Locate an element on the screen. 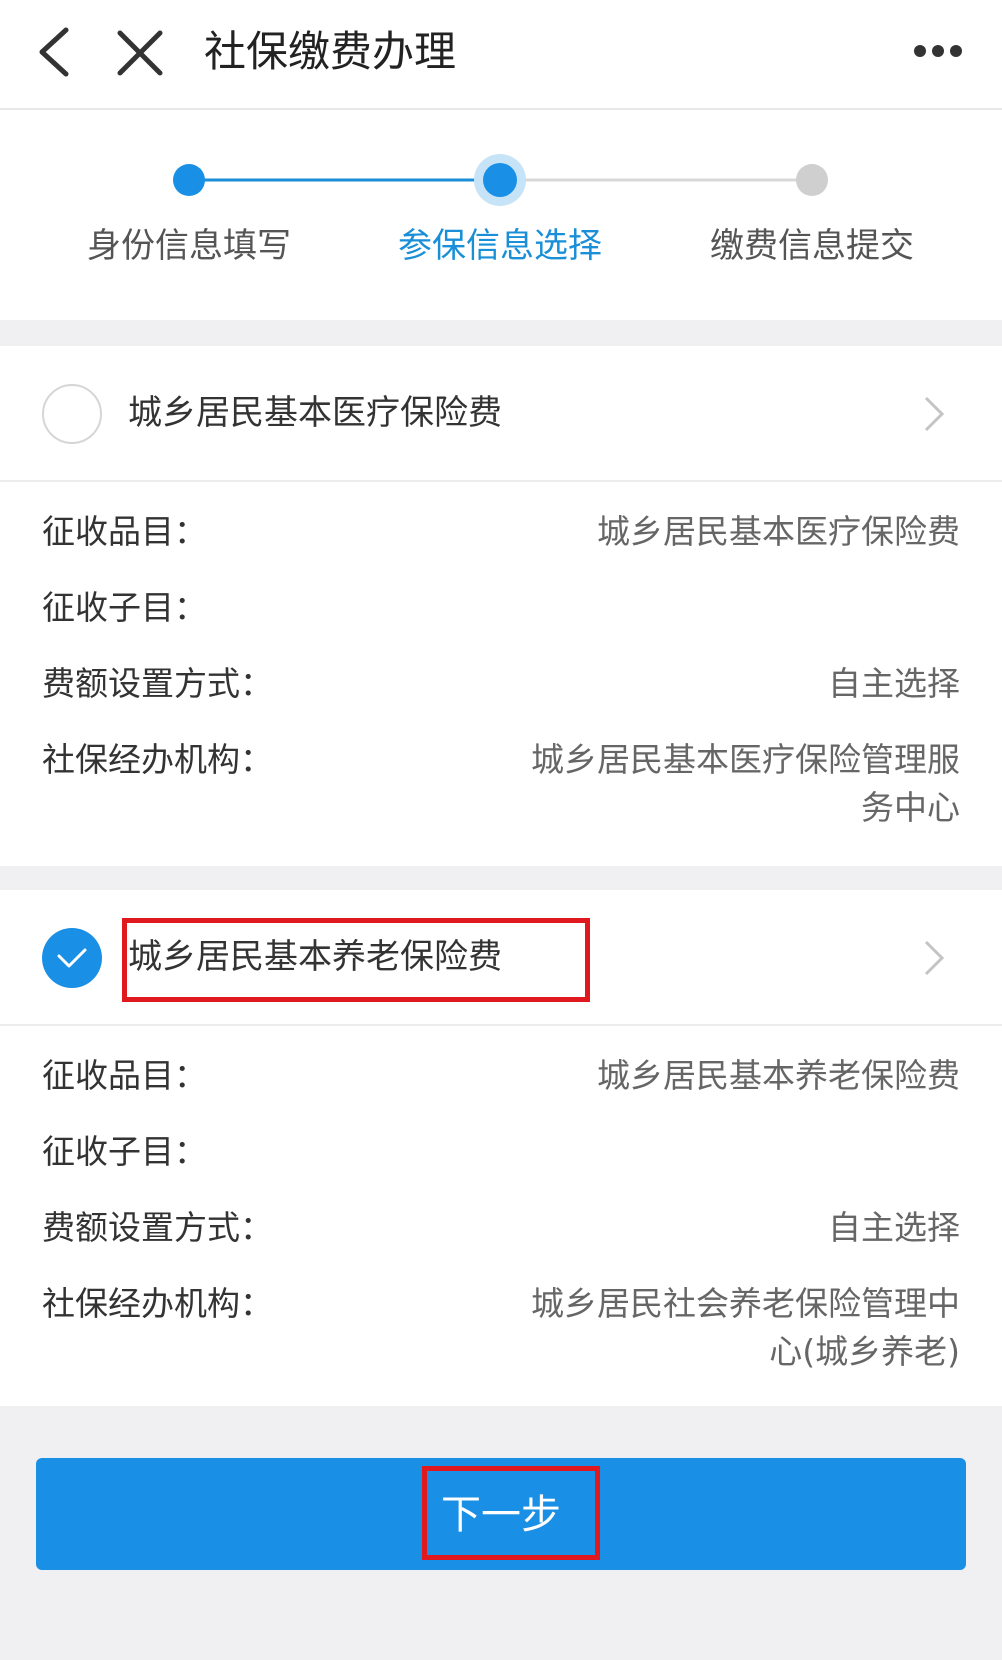  card-title: 城乡居民基本医疗保险费 is located at coordinates (315, 413).